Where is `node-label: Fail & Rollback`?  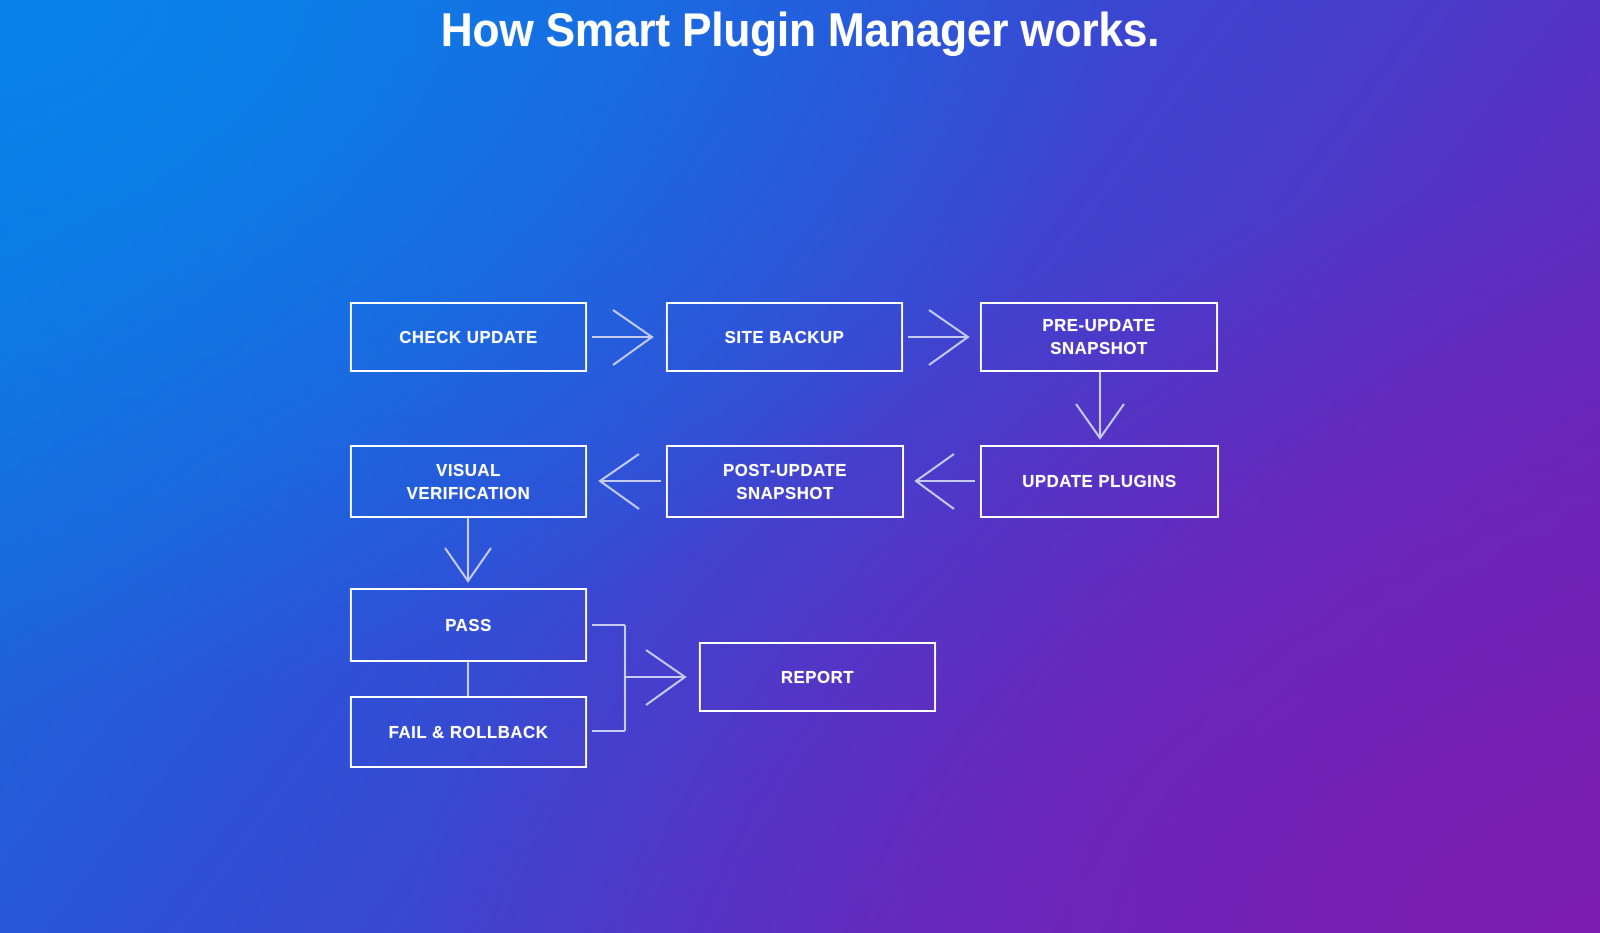
node-label: Fail & Rollback is located at coordinates (468, 731).